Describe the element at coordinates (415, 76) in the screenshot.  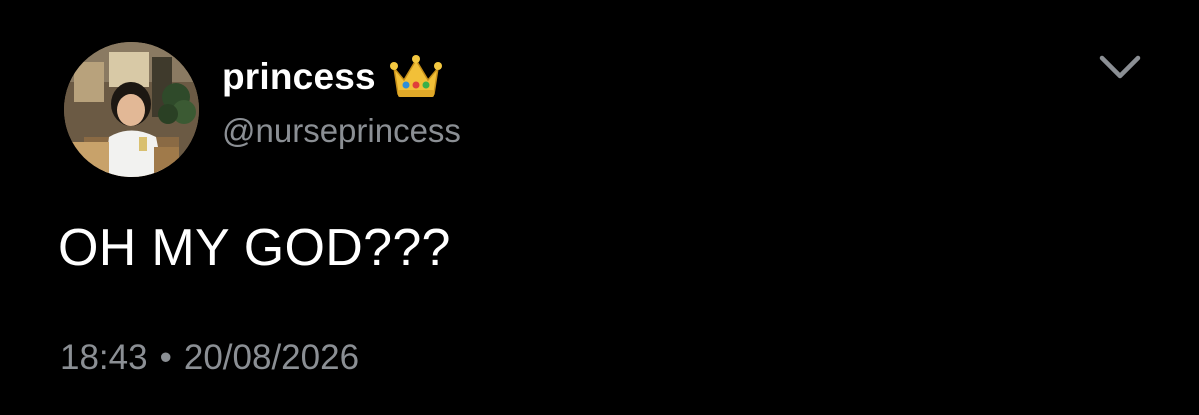
I see `crown-emoji-icon` at that location.